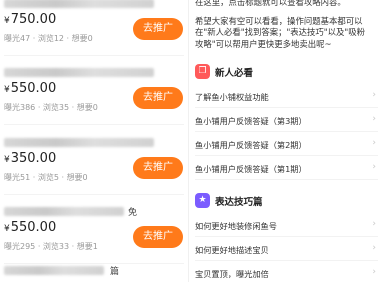 The width and height of the screenshot is (380, 285). What do you see at coordinates (285, 201) in the screenshot?
I see `section-header-expression: ★ 表达技巧篇` at bounding box center [285, 201].